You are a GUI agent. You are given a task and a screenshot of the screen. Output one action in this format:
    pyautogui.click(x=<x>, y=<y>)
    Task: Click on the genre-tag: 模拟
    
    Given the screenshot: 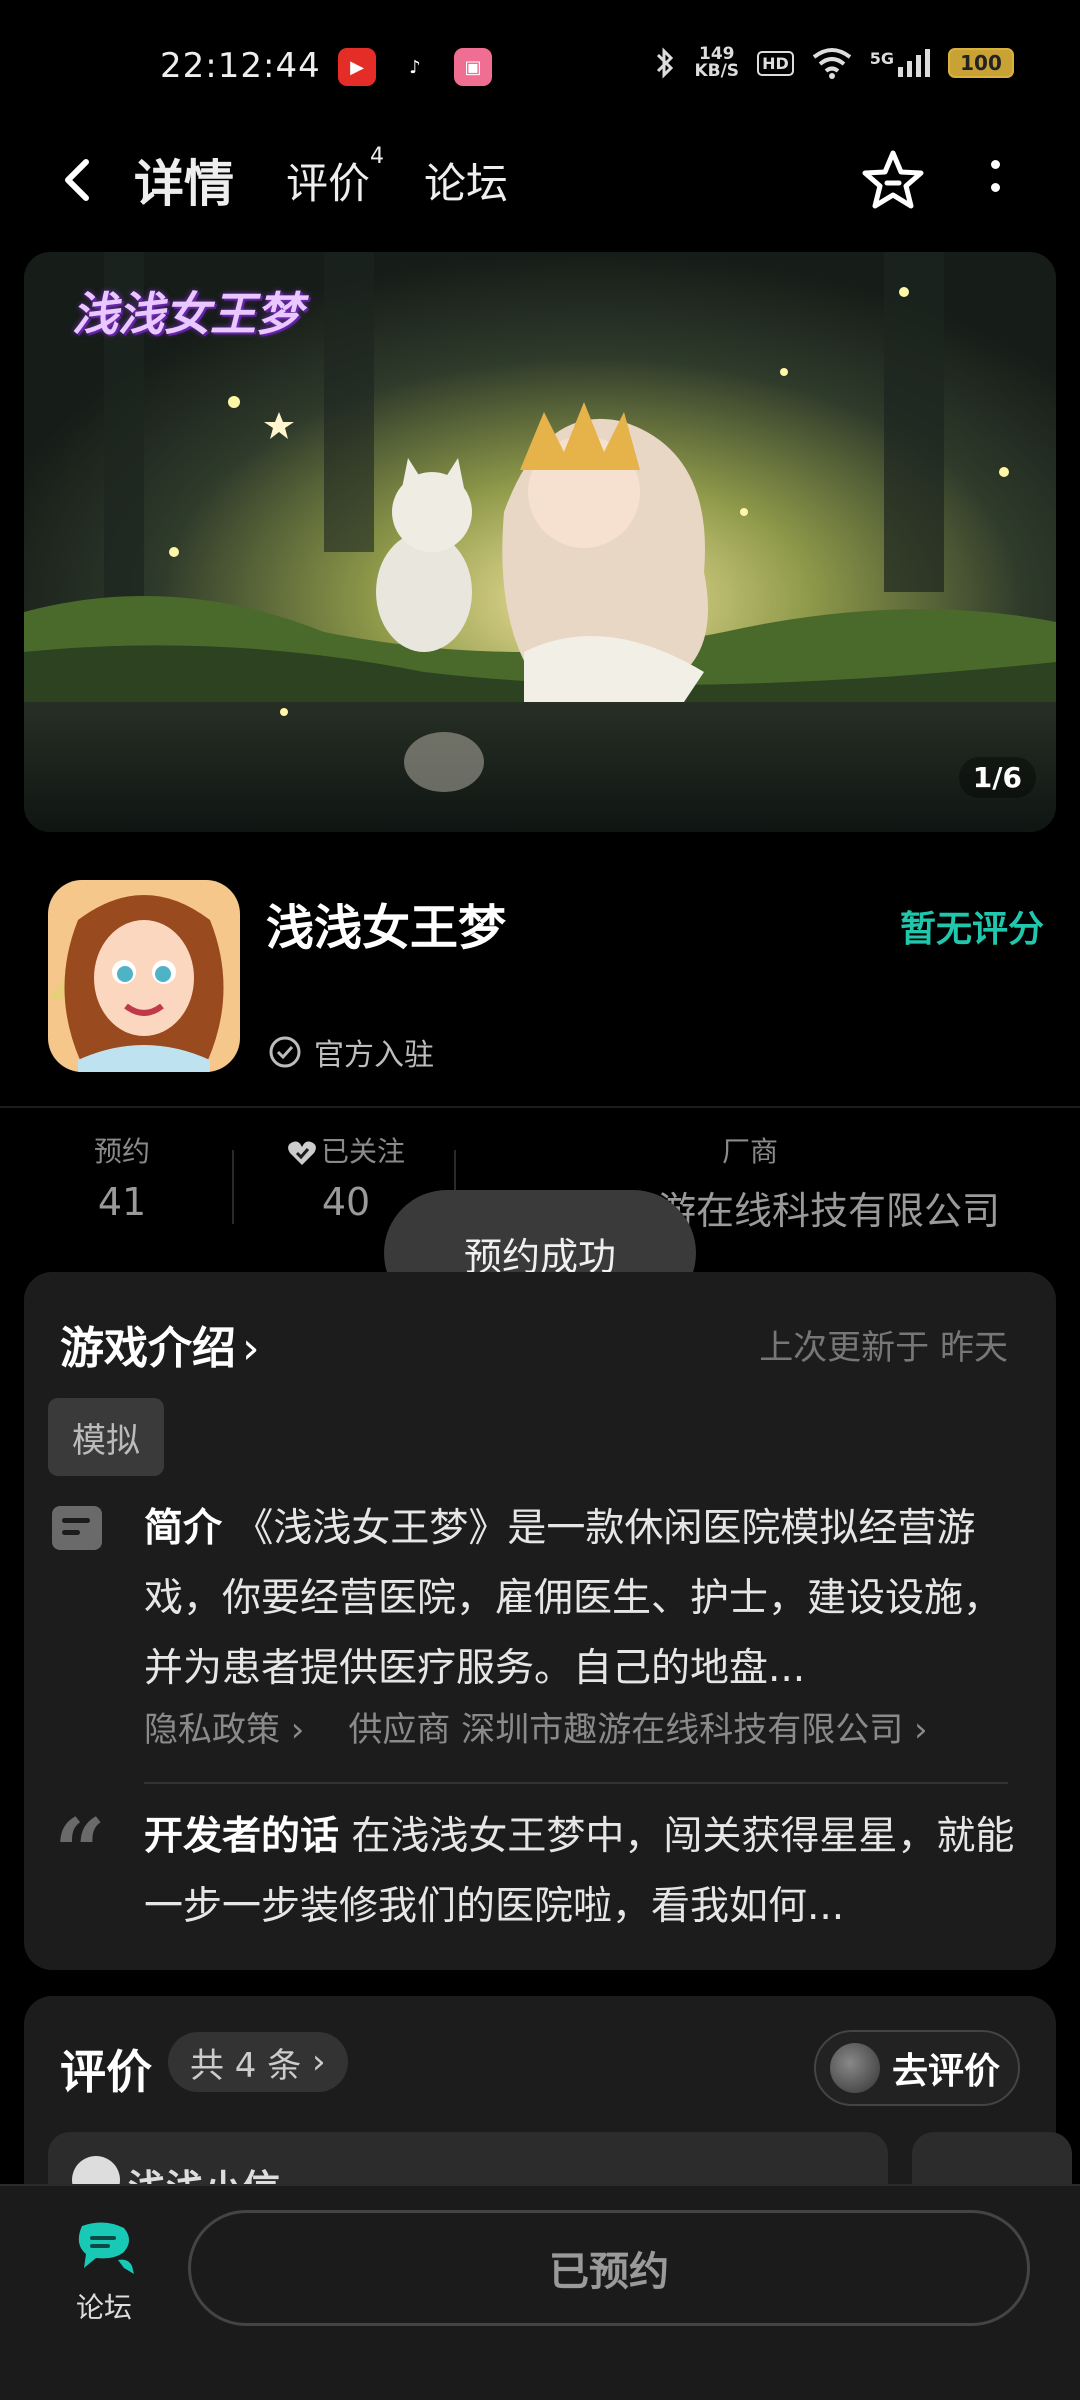 What is the action you would take?
    pyautogui.click(x=106, y=1437)
    